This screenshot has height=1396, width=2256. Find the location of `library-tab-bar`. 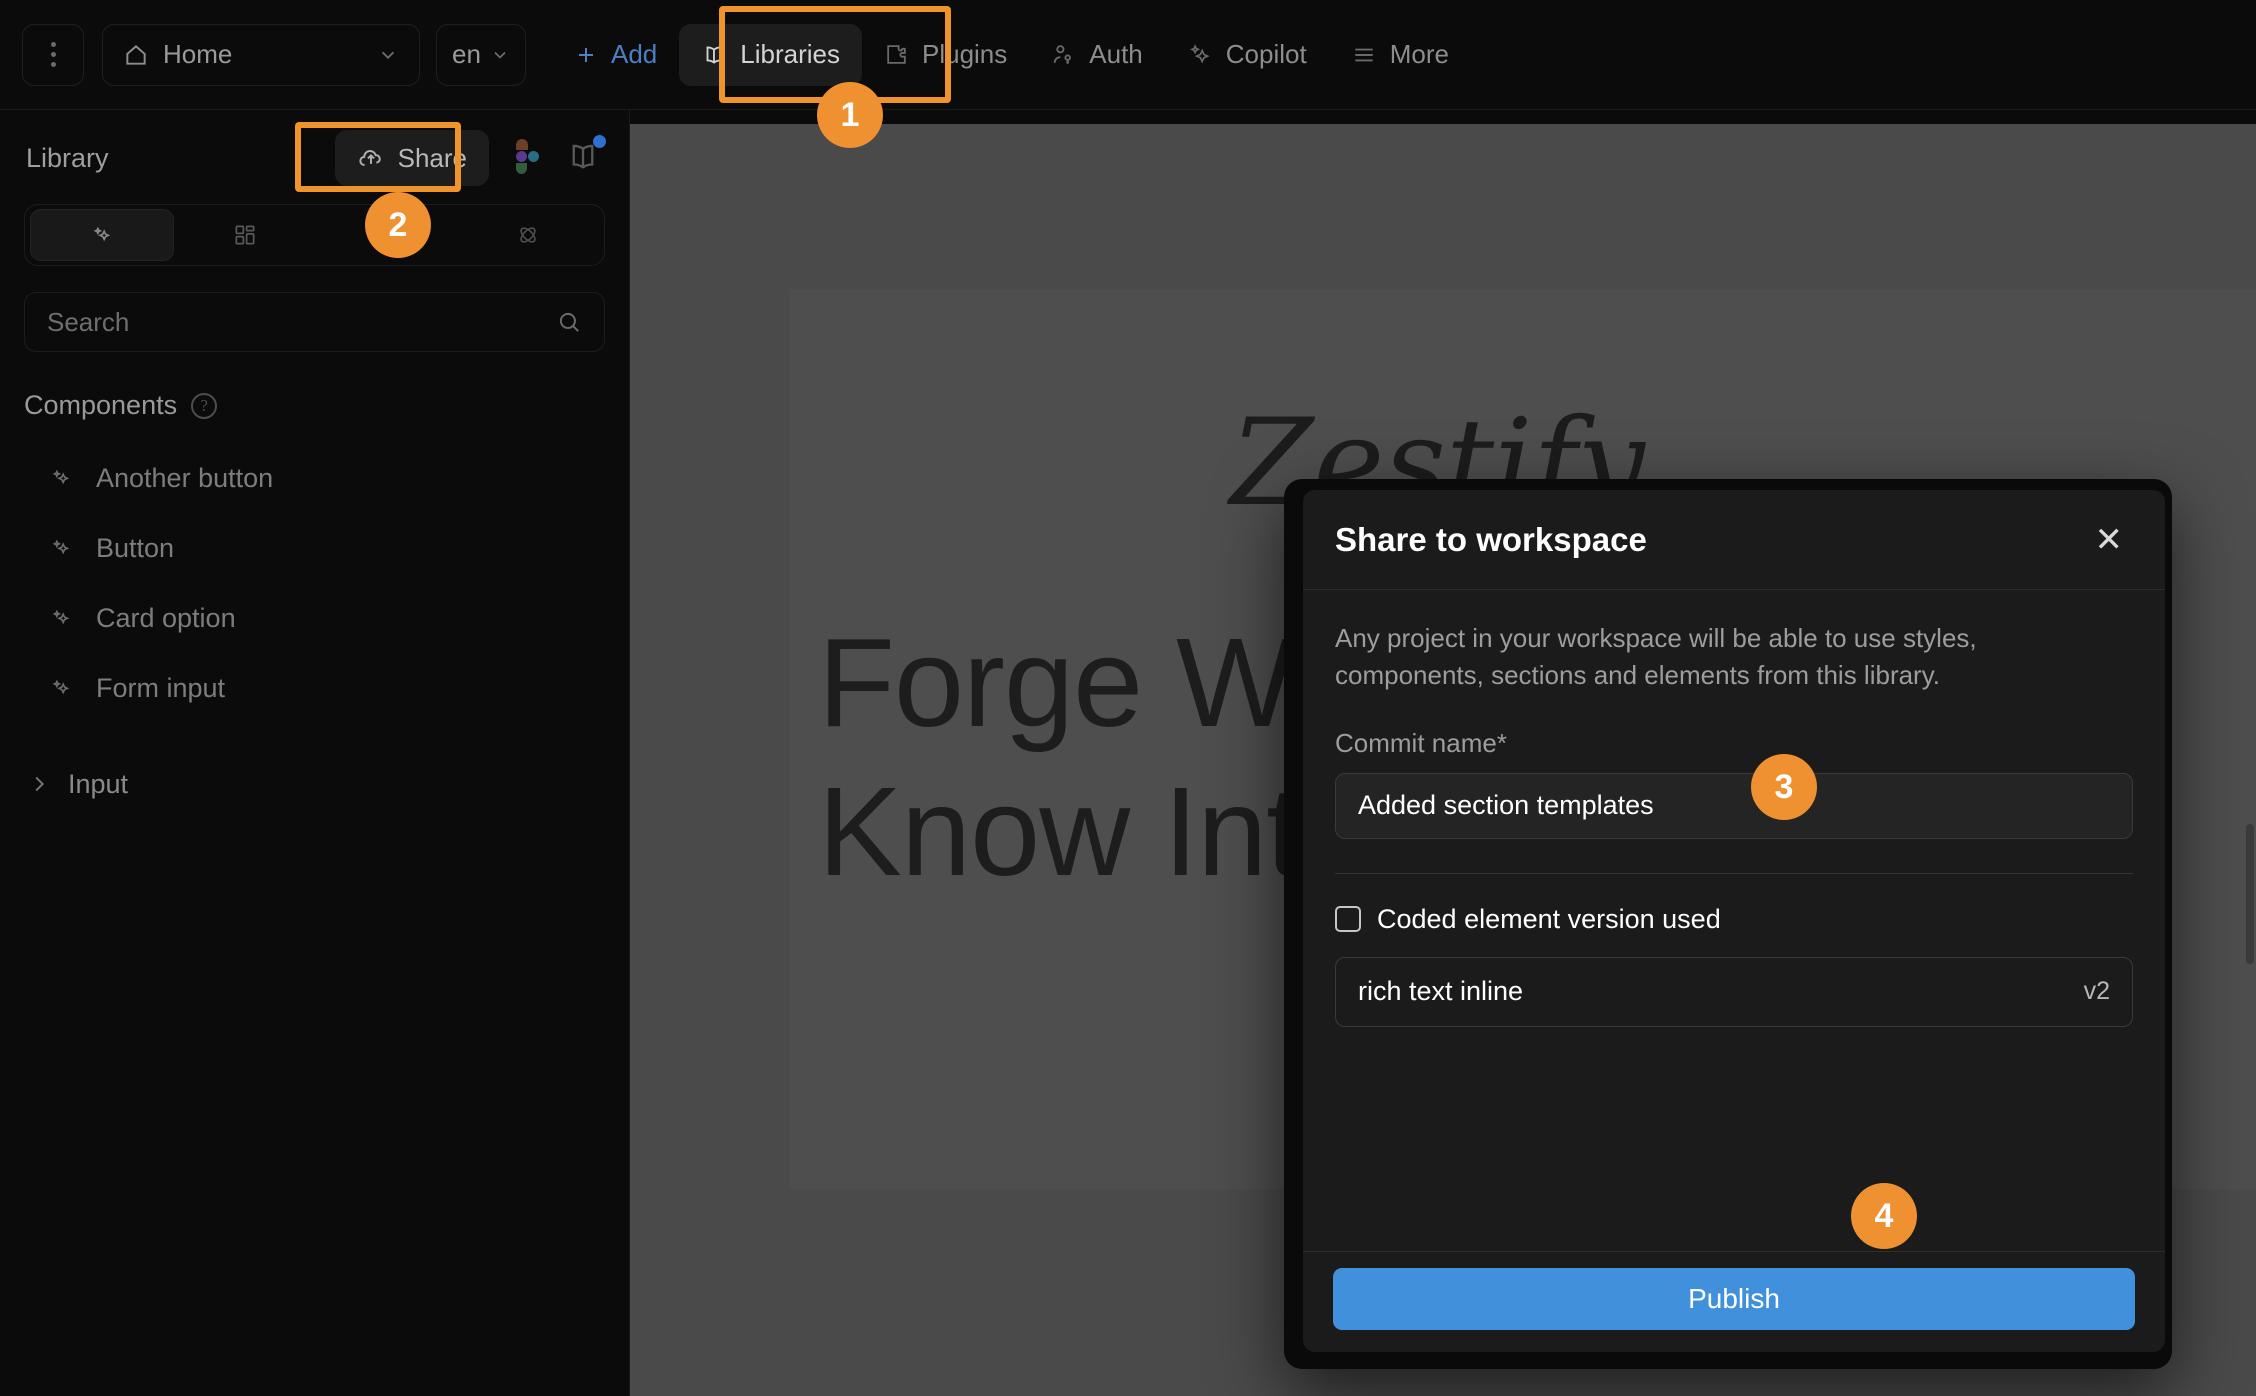

library-tab-bar is located at coordinates (314, 235).